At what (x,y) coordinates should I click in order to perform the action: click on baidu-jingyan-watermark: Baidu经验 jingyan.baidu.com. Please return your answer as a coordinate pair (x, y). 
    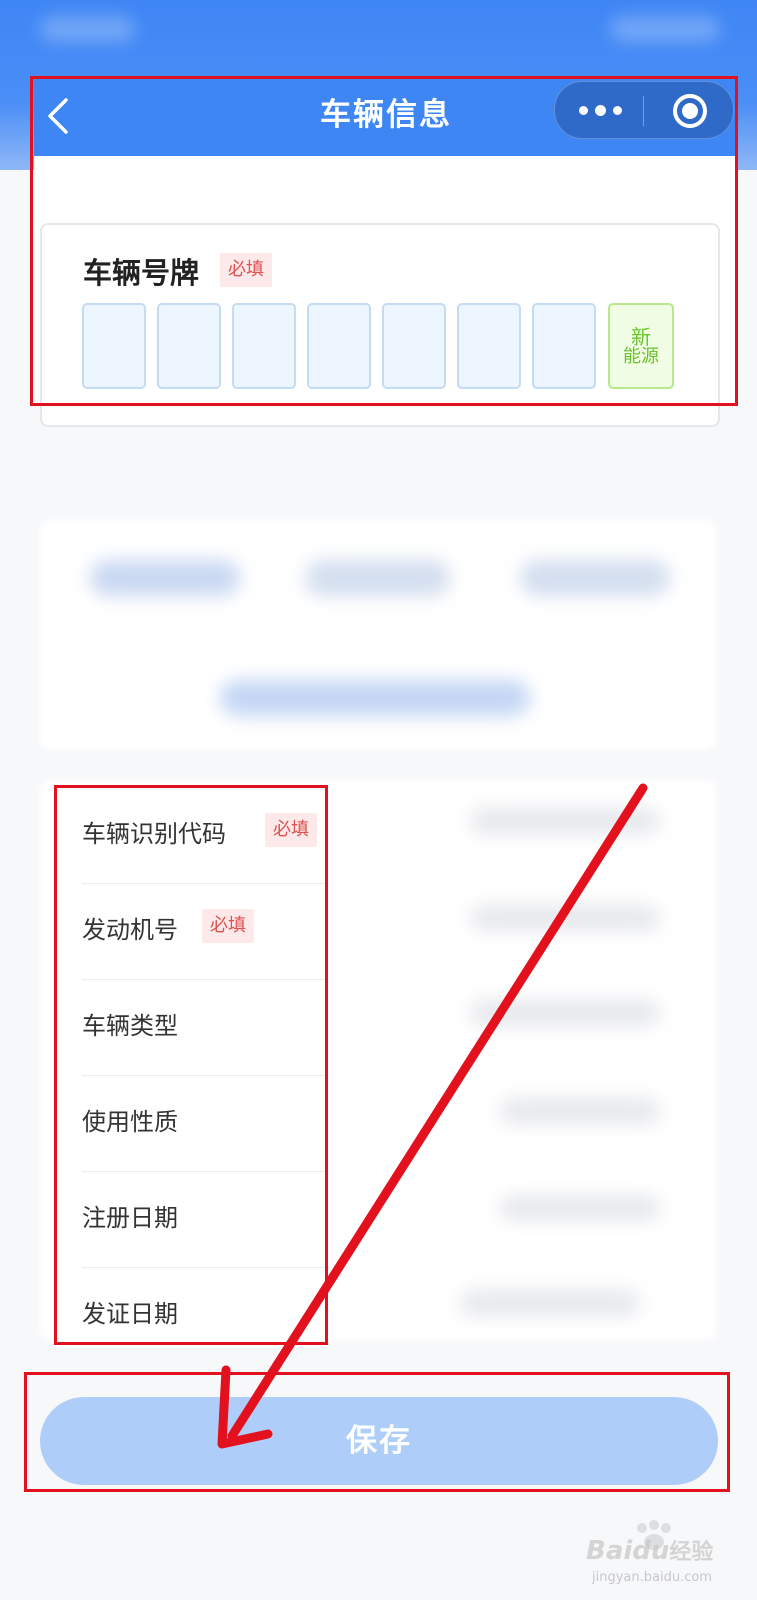
    Looking at the image, I should click on (659, 1555).